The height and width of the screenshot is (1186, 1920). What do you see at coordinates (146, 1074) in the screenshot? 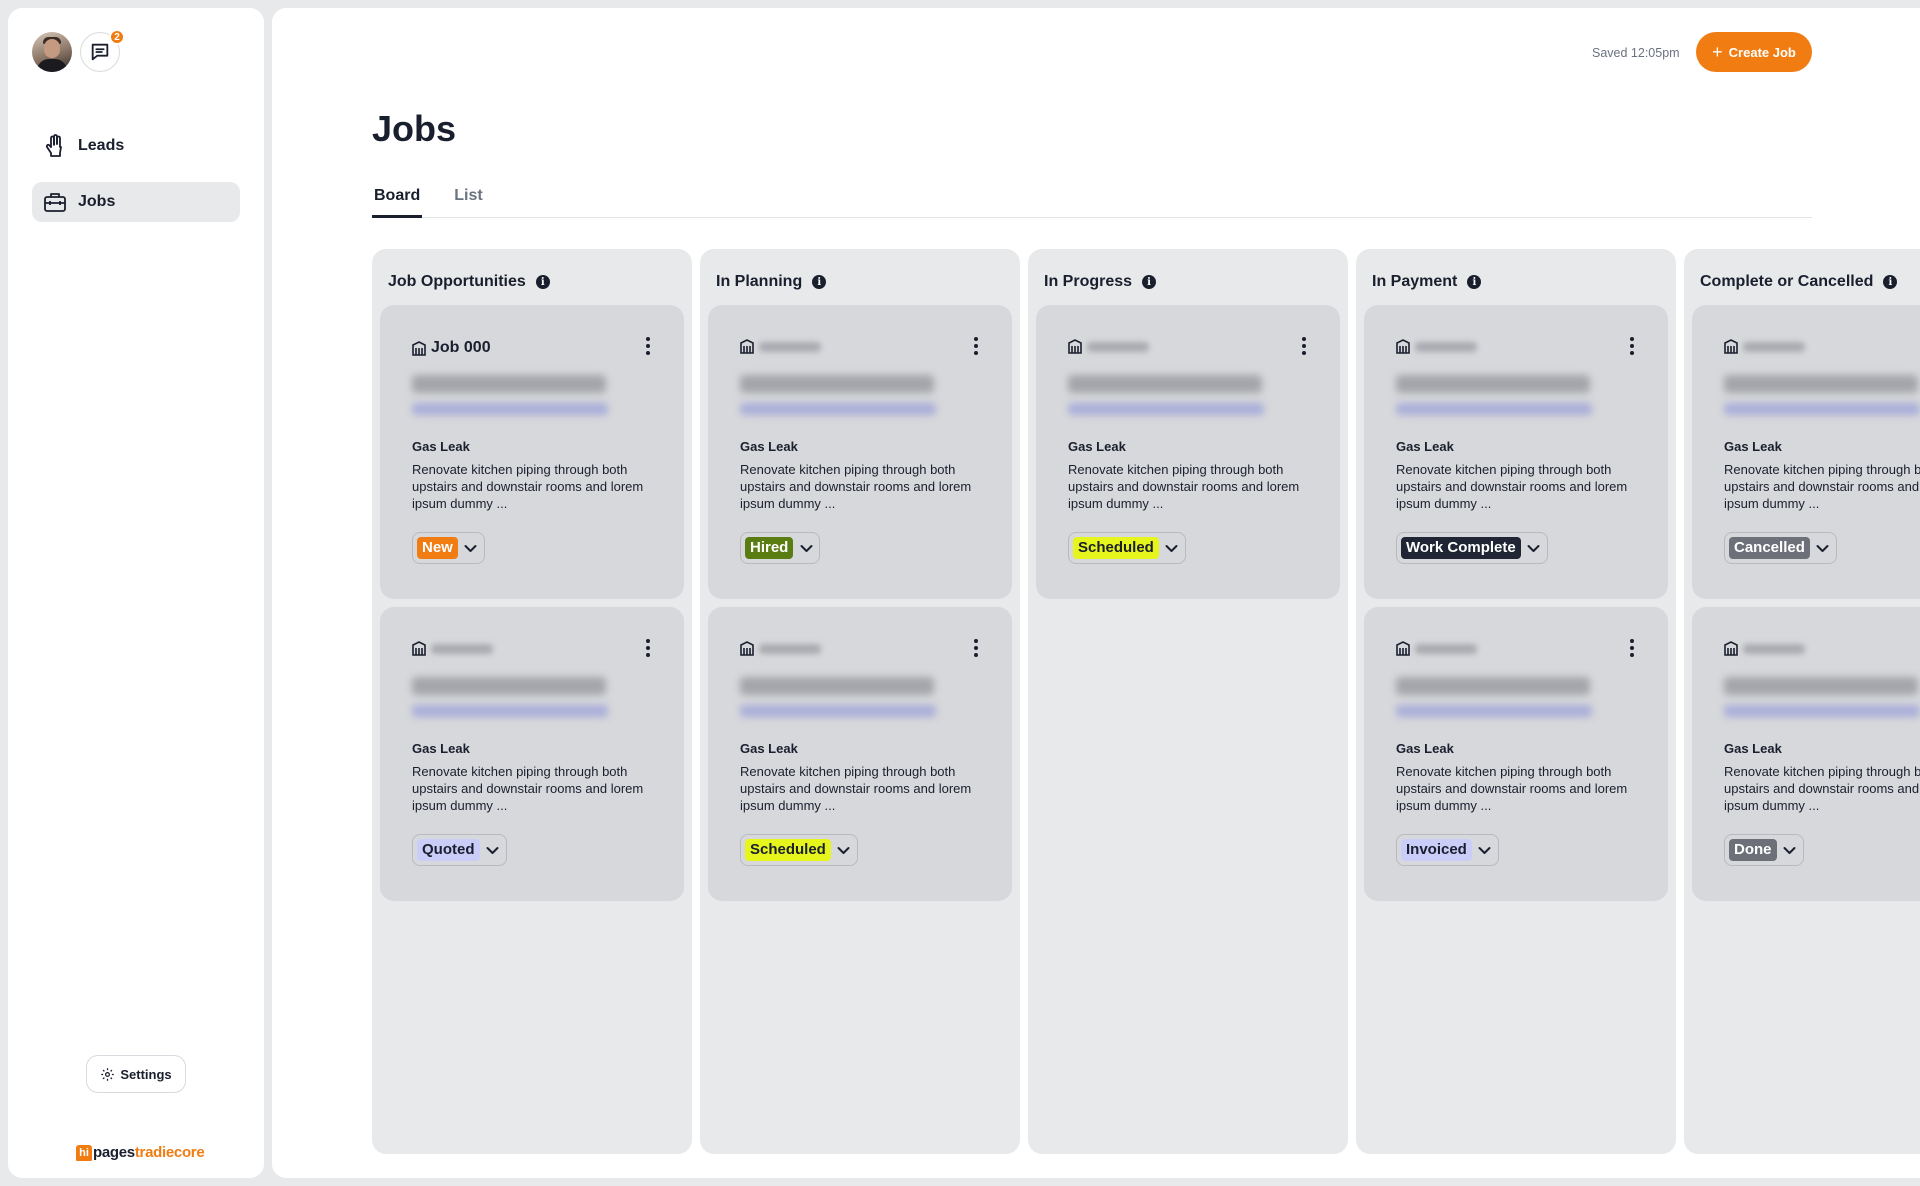
I see `settings-label: Settings` at bounding box center [146, 1074].